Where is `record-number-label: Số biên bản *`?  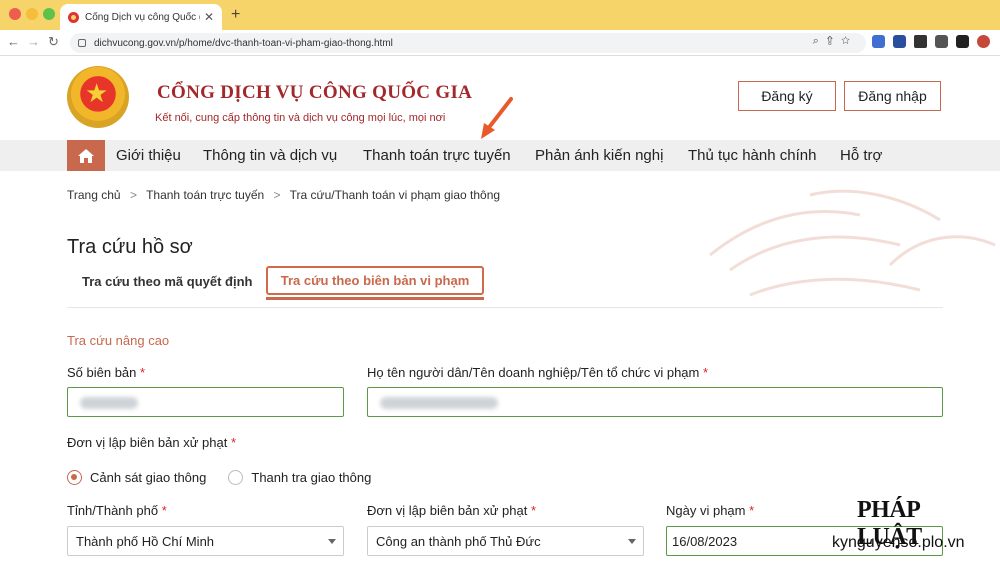 record-number-label: Số biên bản * is located at coordinates (106, 372).